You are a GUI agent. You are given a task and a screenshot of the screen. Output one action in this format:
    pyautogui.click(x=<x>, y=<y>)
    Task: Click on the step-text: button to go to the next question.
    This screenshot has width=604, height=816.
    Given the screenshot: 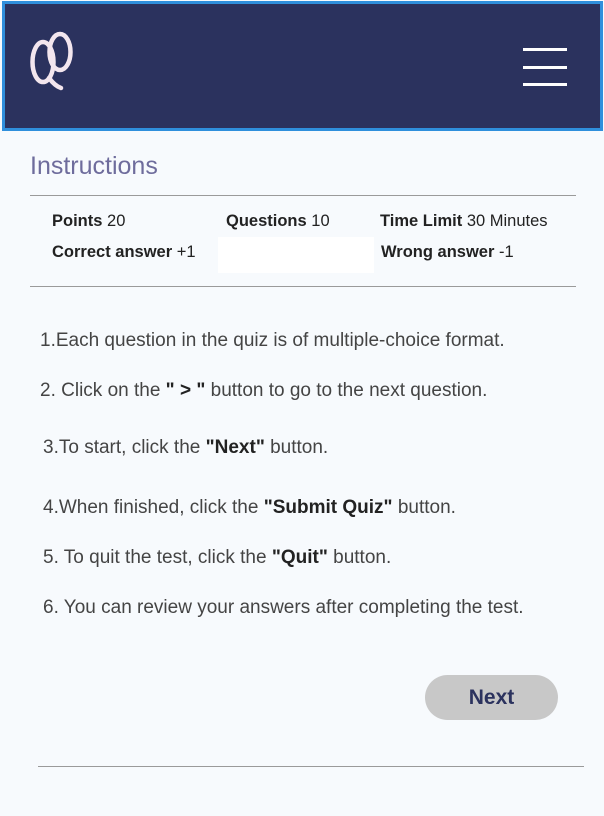 What is the action you would take?
    pyautogui.click(x=346, y=390)
    